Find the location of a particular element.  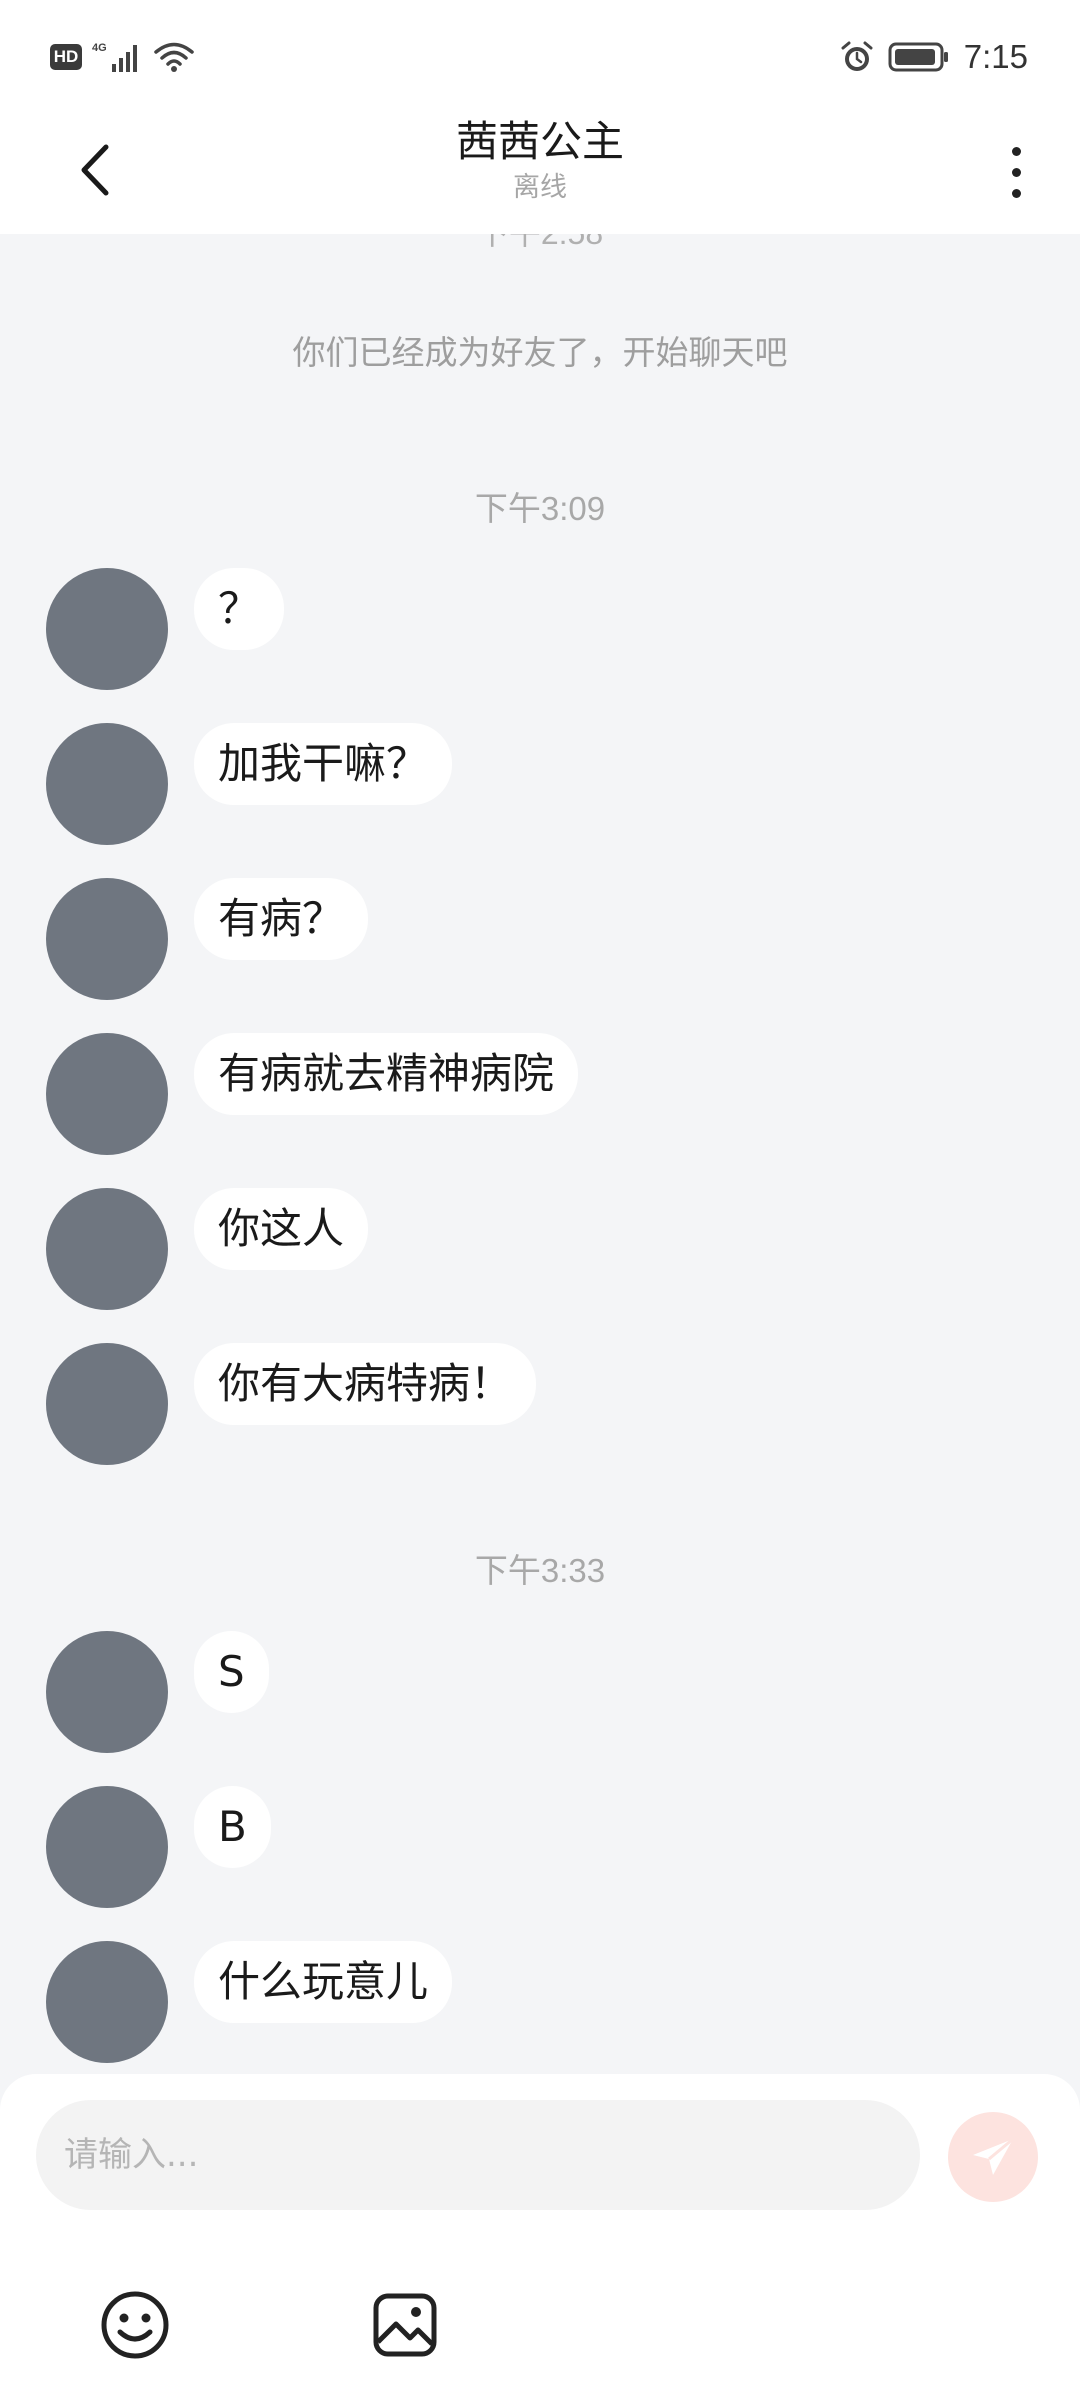

status-bar: HD 4G 7:15 is located at coordinates (540, 55).